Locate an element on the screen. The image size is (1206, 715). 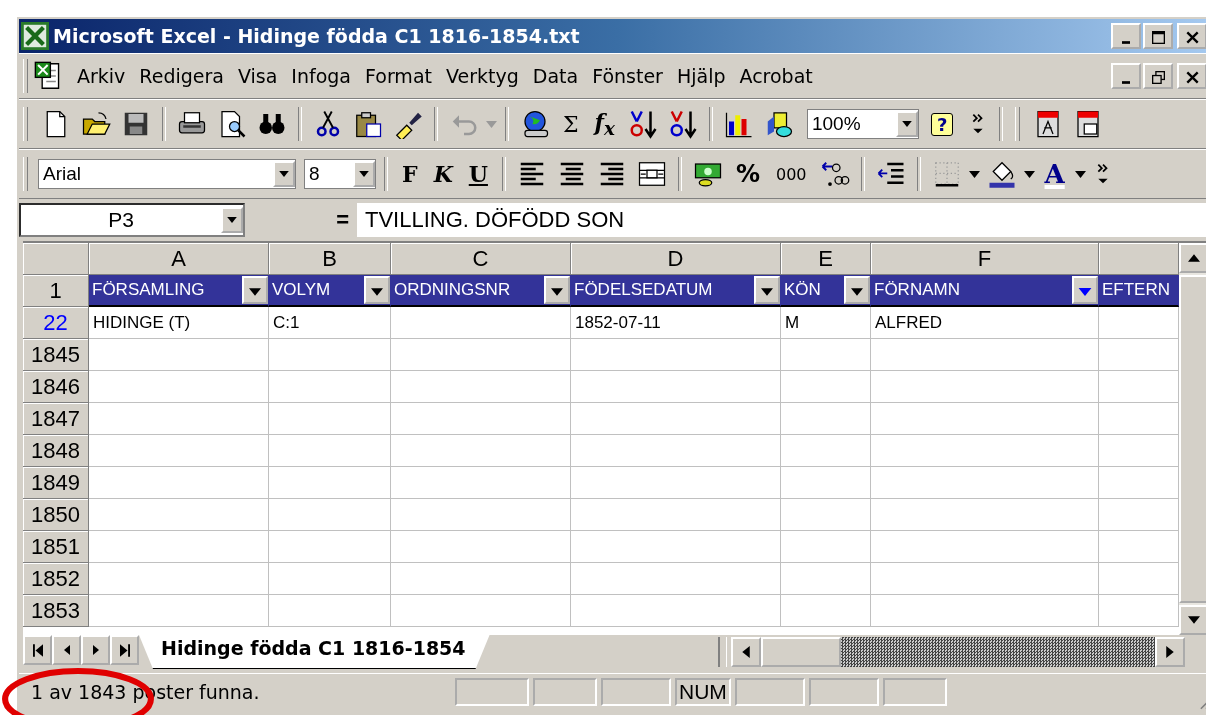
sheet-tab: Hidinge födda C1 1816-1854 is located at coordinates (314, 652).